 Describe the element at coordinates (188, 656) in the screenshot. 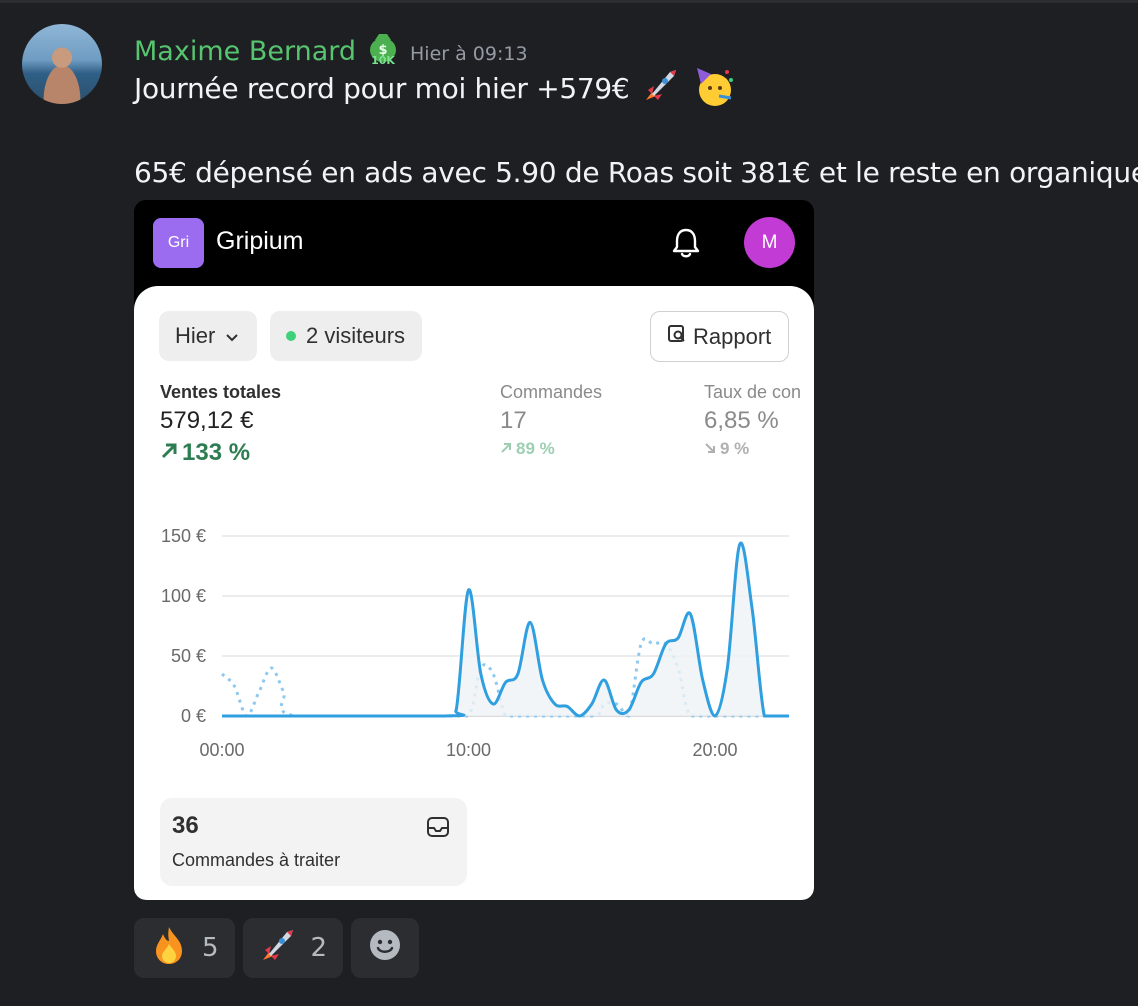

I see `y-tick-label: 50 €` at that location.